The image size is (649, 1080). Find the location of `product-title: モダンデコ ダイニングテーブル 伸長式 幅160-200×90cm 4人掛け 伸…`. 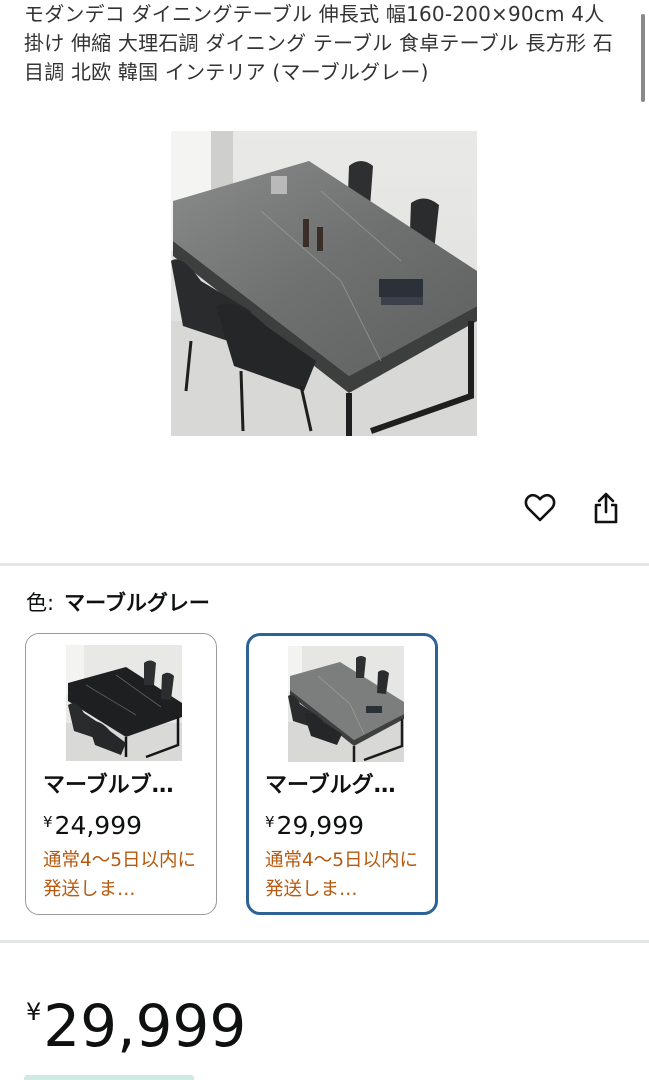

product-title: モダンデコ ダイニングテーブル 伸長式 幅160-200×90cm 4人掛け 伸… is located at coordinates (318, 43).